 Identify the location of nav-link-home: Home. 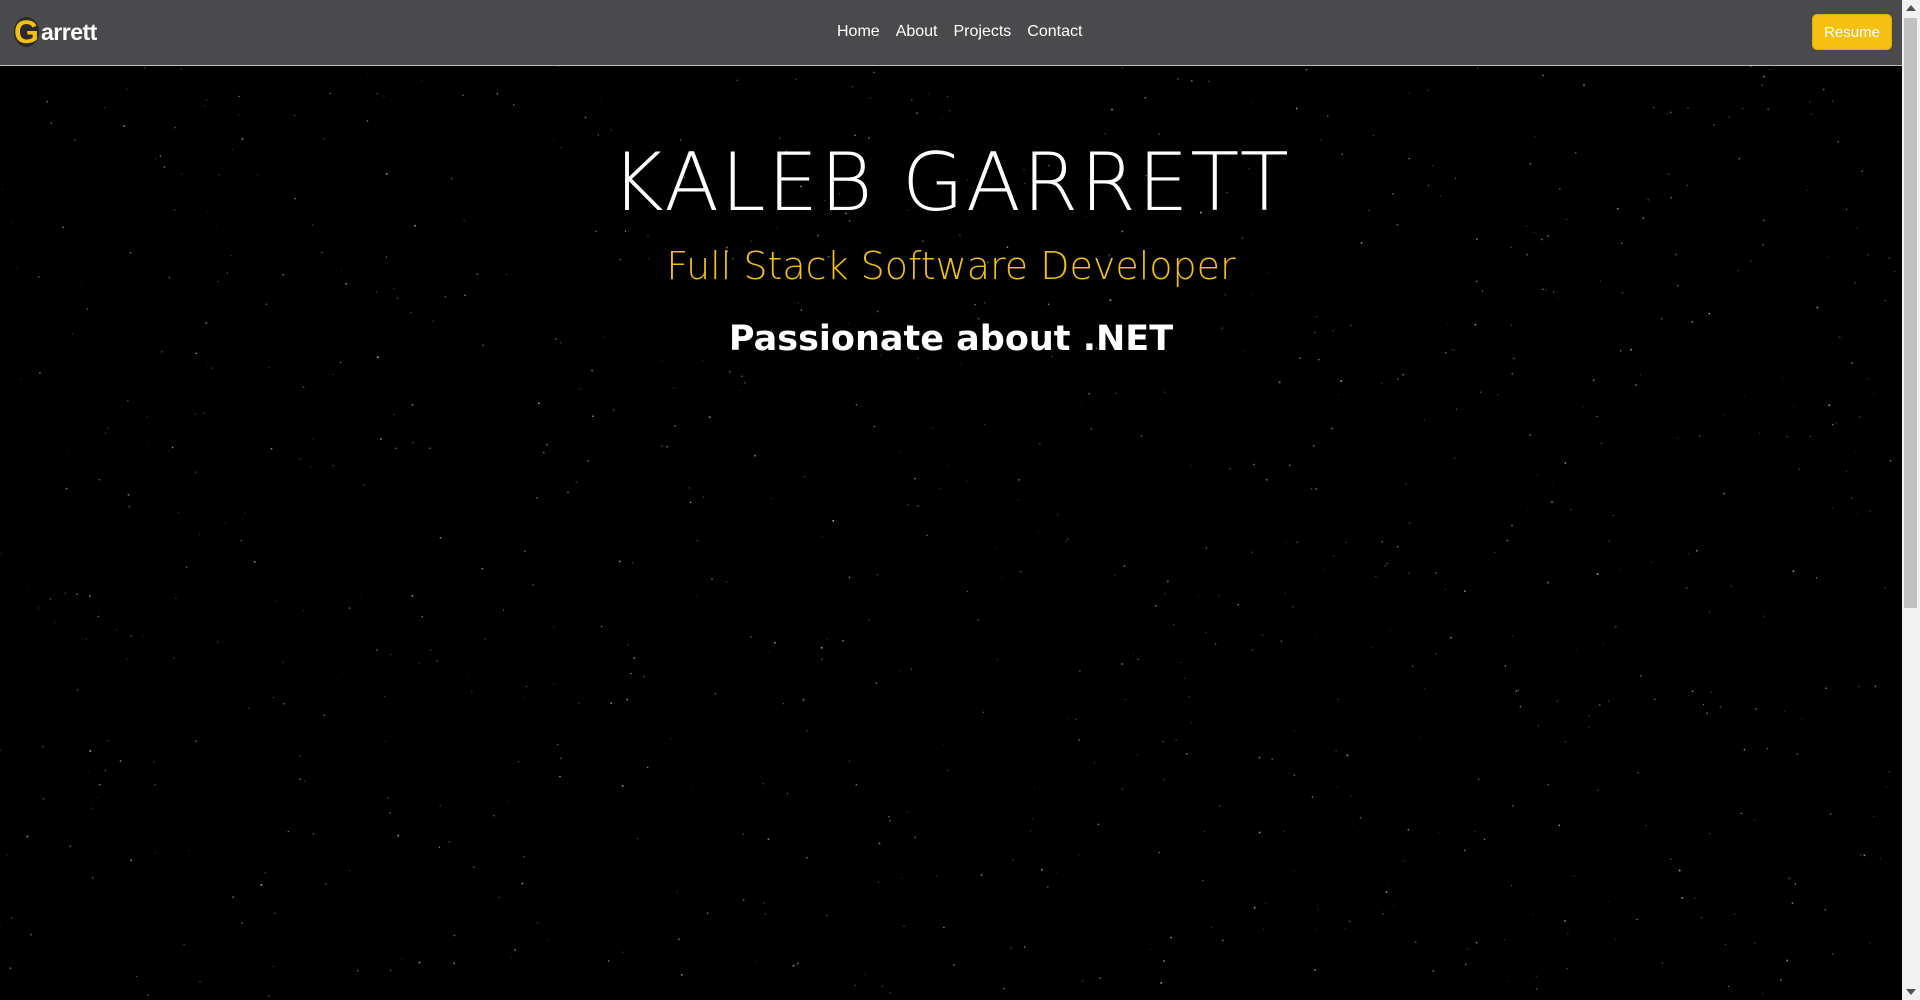
(858, 31).